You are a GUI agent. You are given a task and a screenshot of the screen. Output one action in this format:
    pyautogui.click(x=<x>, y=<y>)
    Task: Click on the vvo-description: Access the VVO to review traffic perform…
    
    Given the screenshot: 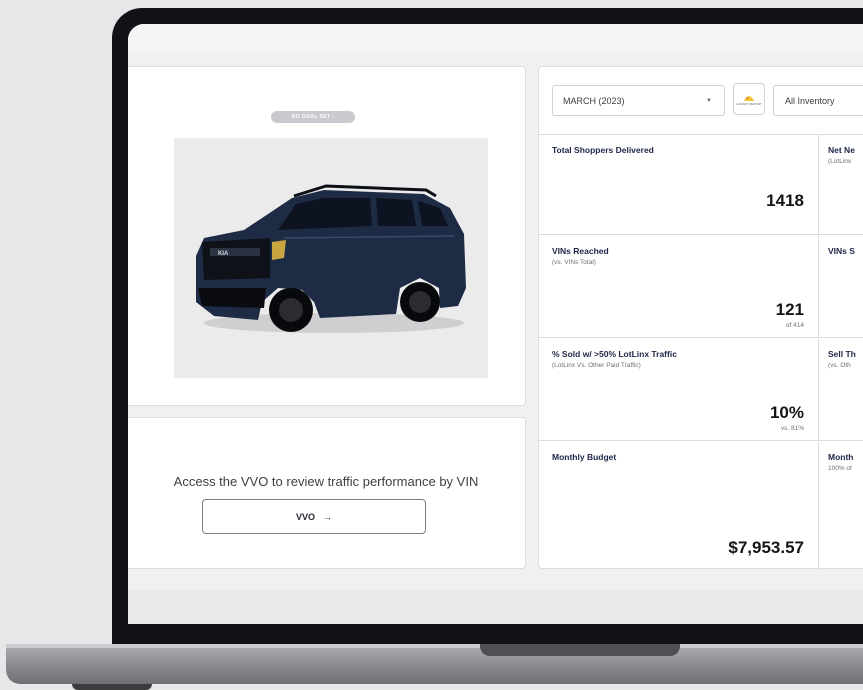 What is the action you would take?
    pyautogui.click(x=326, y=481)
    